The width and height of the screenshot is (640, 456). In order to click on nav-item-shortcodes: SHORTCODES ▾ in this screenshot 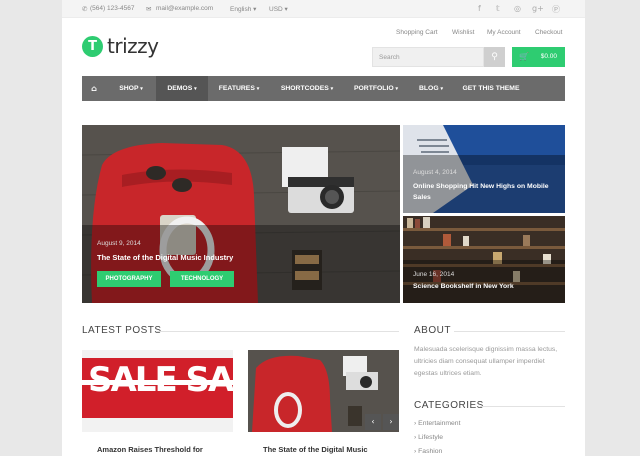, I will do `click(307, 88)`.